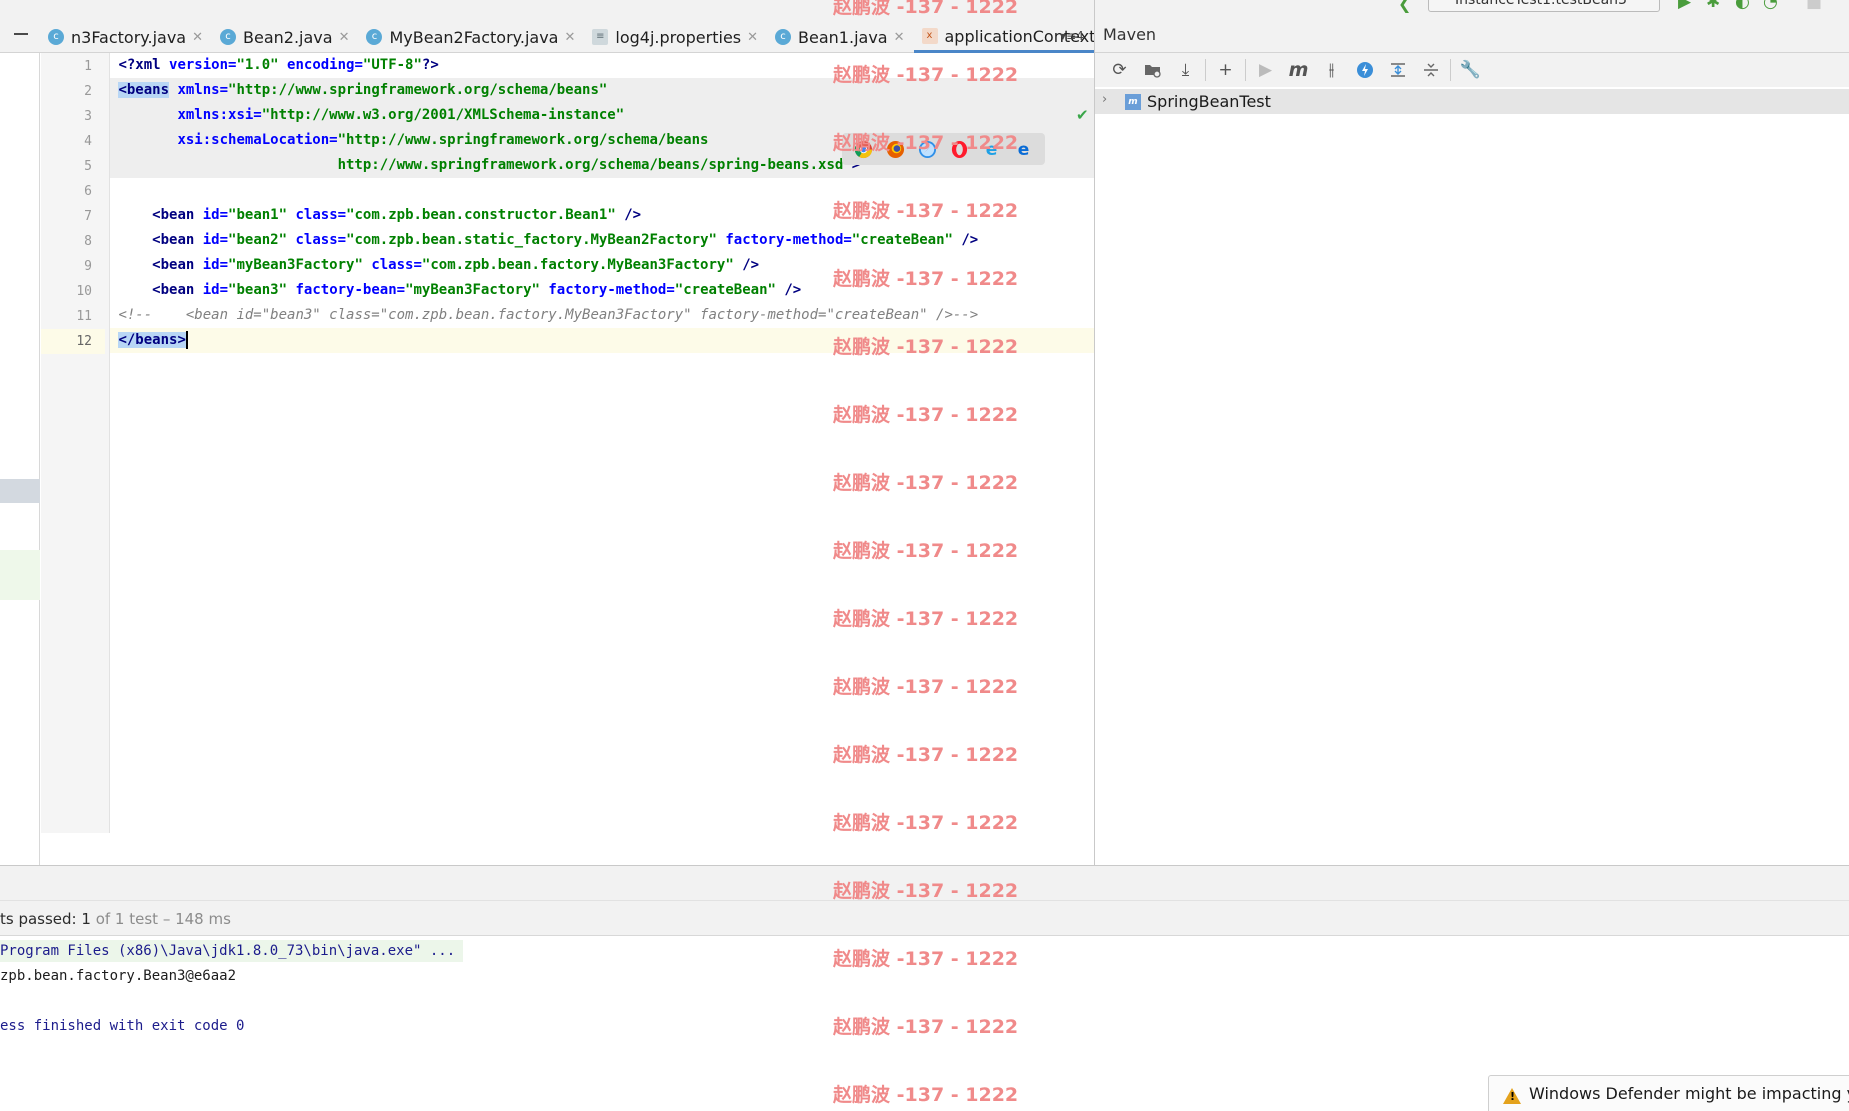 The height and width of the screenshot is (1111, 1849). What do you see at coordinates (1404, 6) in the screenshot?
I see `back-arrow-icon: ❮` at bounding box center [1404, 6].